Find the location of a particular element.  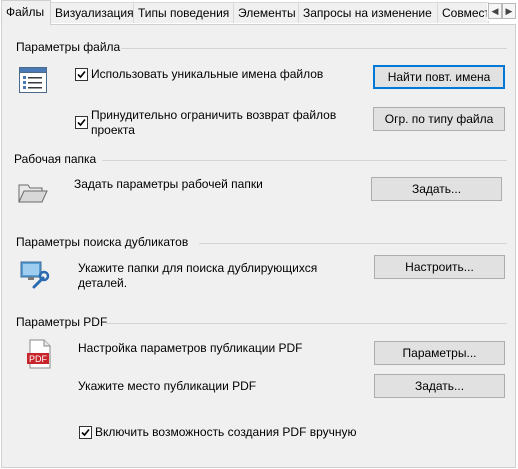

tab-collaboration: Совместная работа is located at coordinates (463, 12).